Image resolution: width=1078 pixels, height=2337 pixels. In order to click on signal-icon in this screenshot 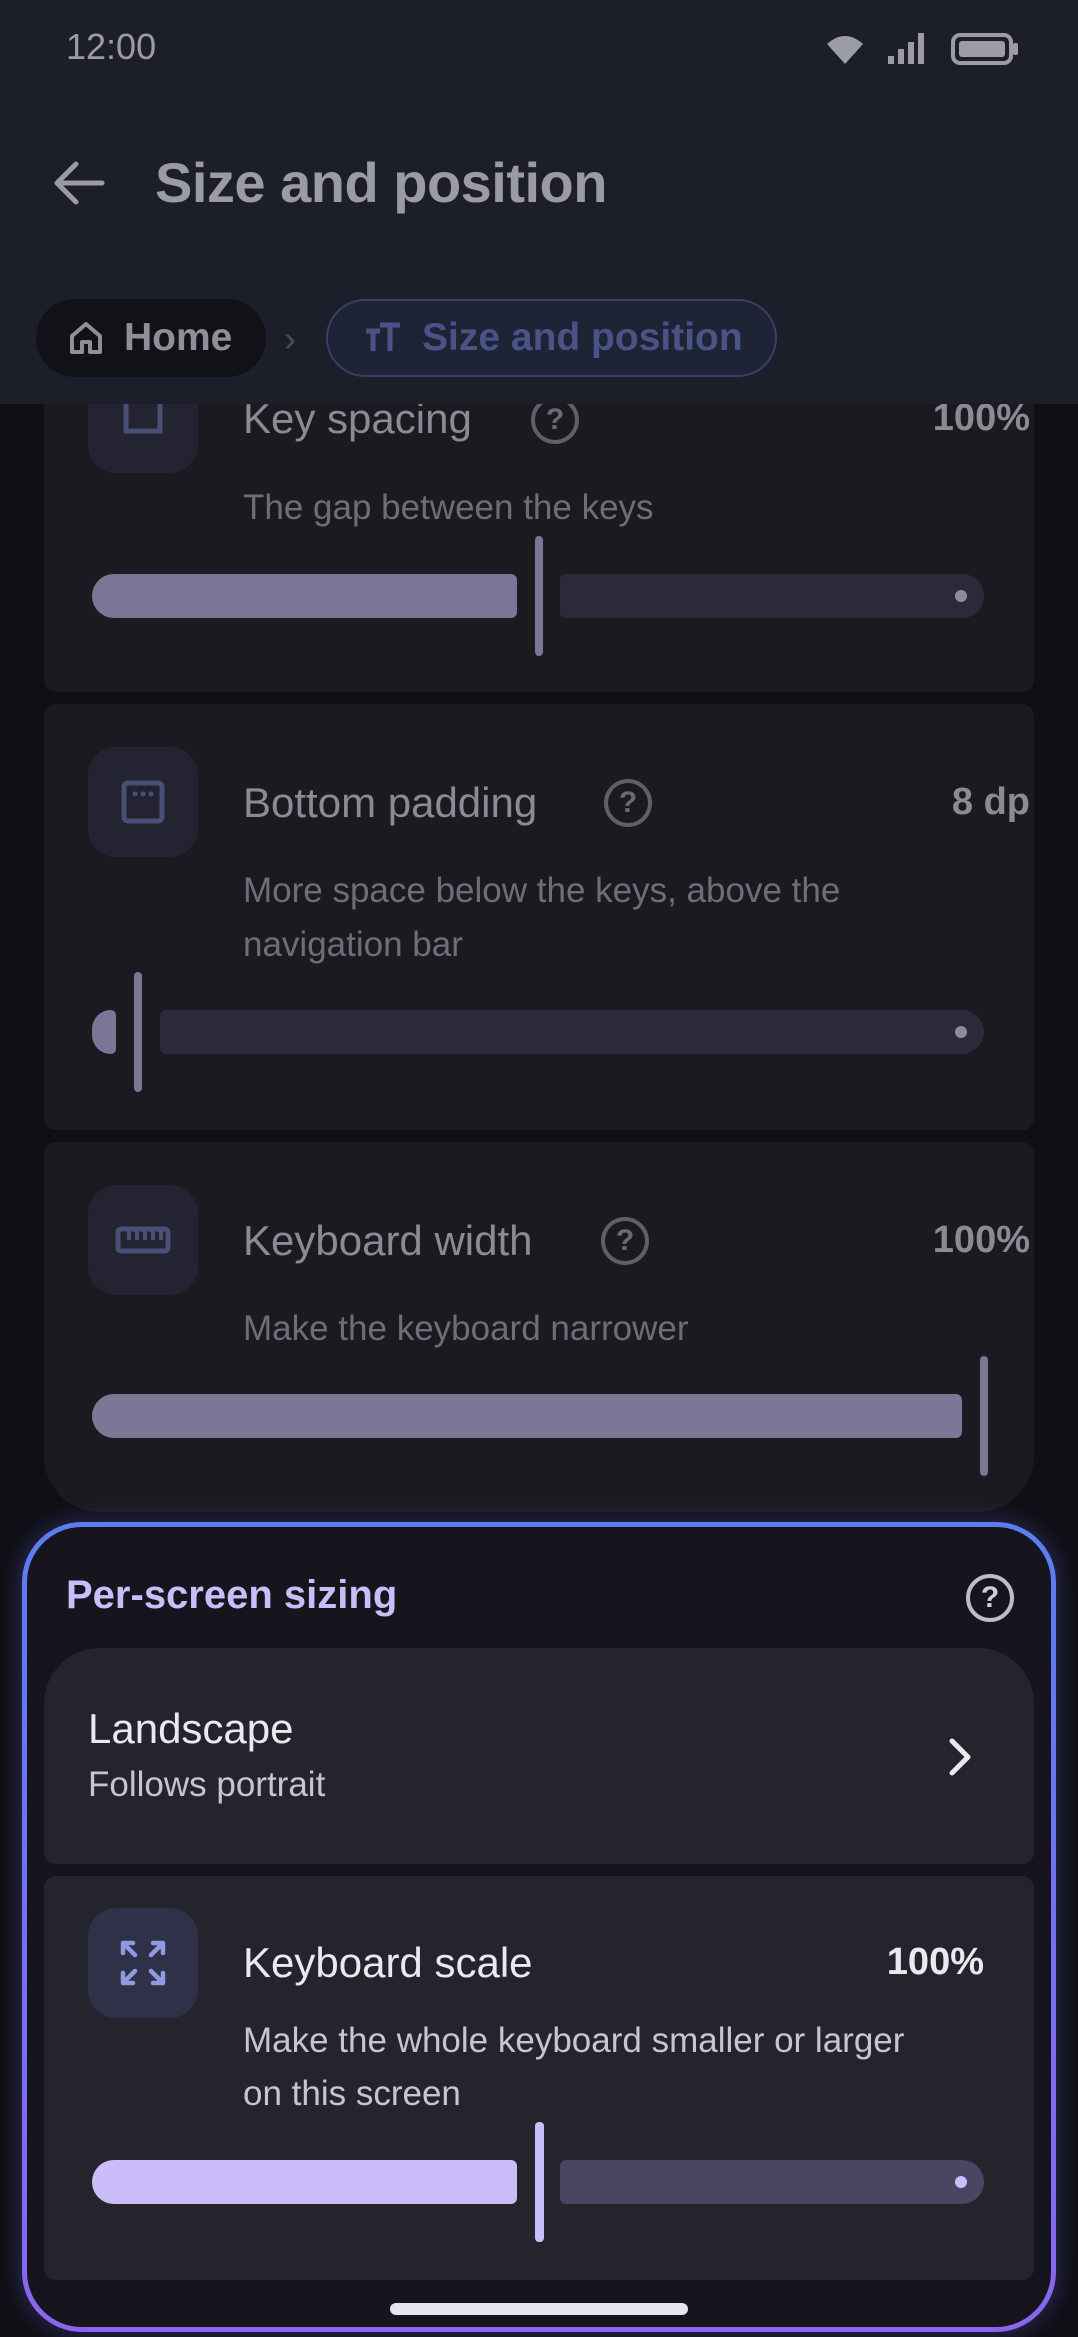, I will do `click(906, 48)`.